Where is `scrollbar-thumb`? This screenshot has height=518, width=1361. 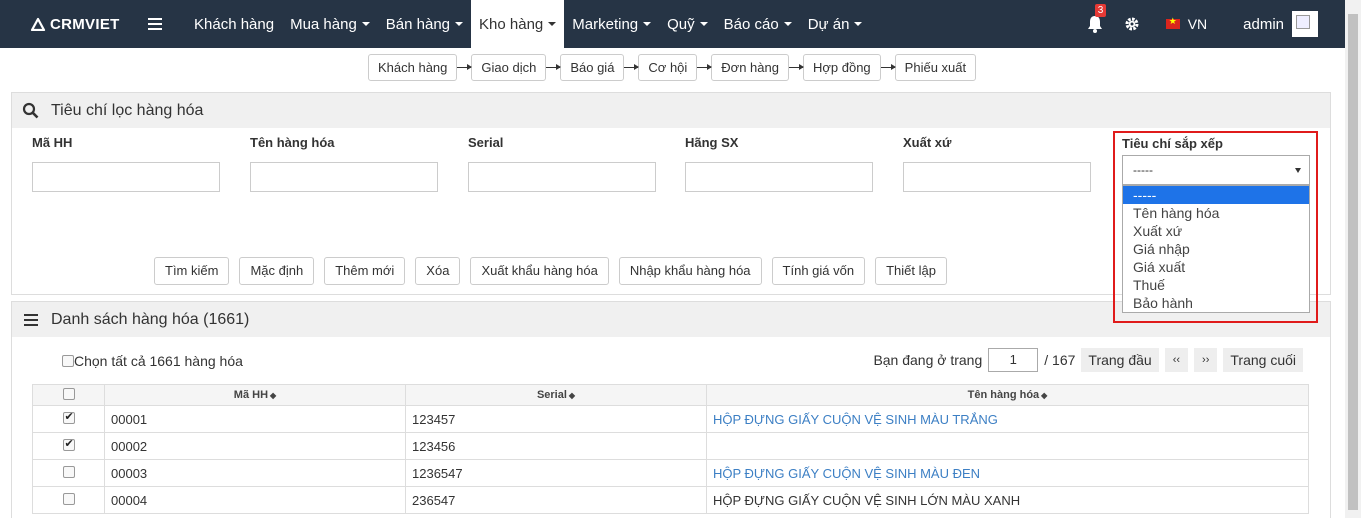
scrollbar-thumb is located at coordinates (1353, 262).